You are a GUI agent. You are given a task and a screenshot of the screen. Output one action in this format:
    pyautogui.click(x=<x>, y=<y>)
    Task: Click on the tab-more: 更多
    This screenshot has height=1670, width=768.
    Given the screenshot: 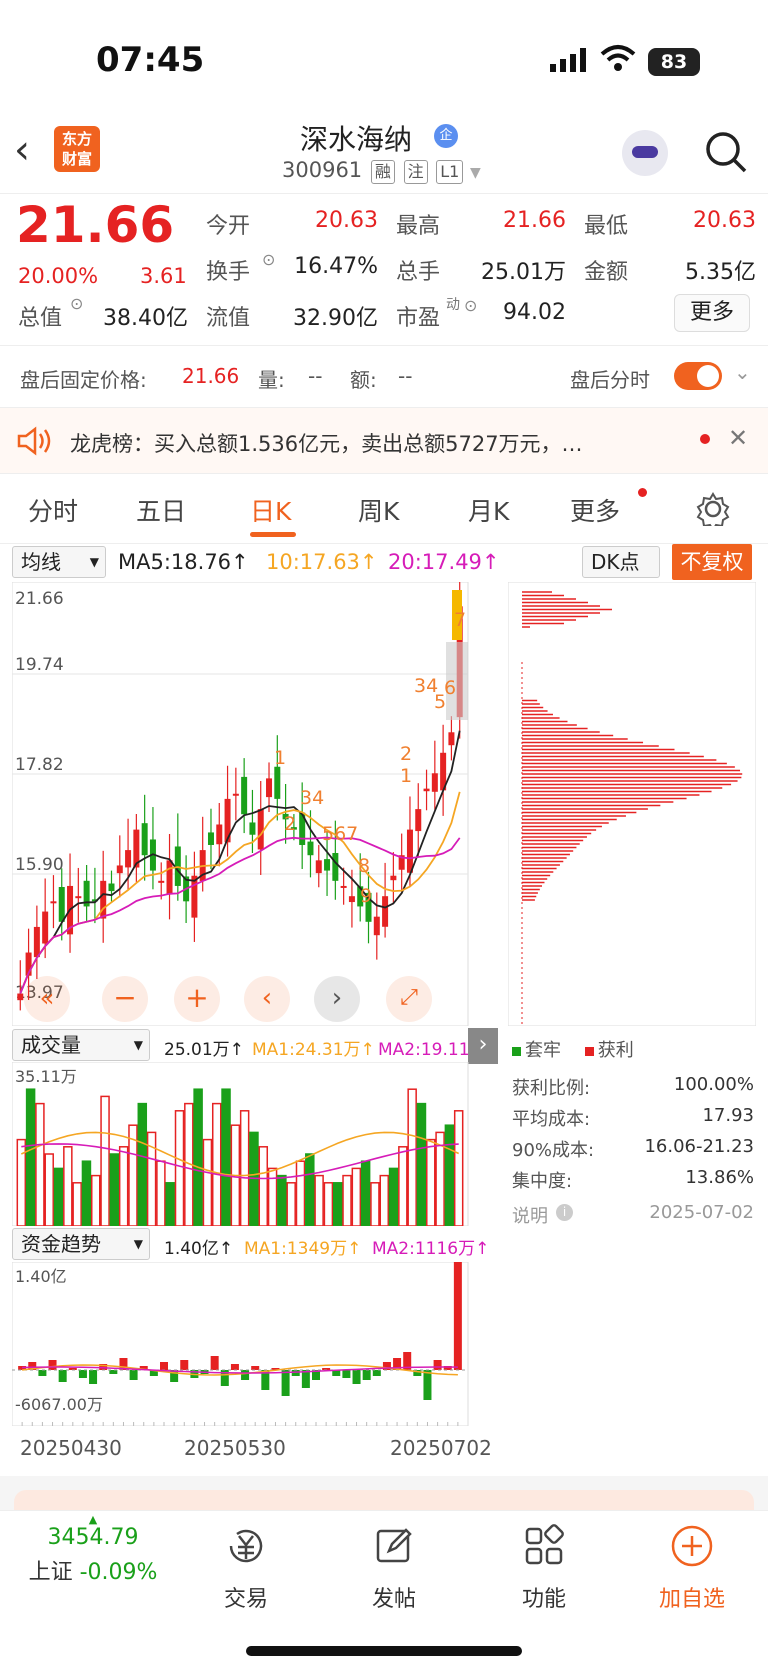 What is the action you would take?
    pyautogui.click(x=595, y=510)
    